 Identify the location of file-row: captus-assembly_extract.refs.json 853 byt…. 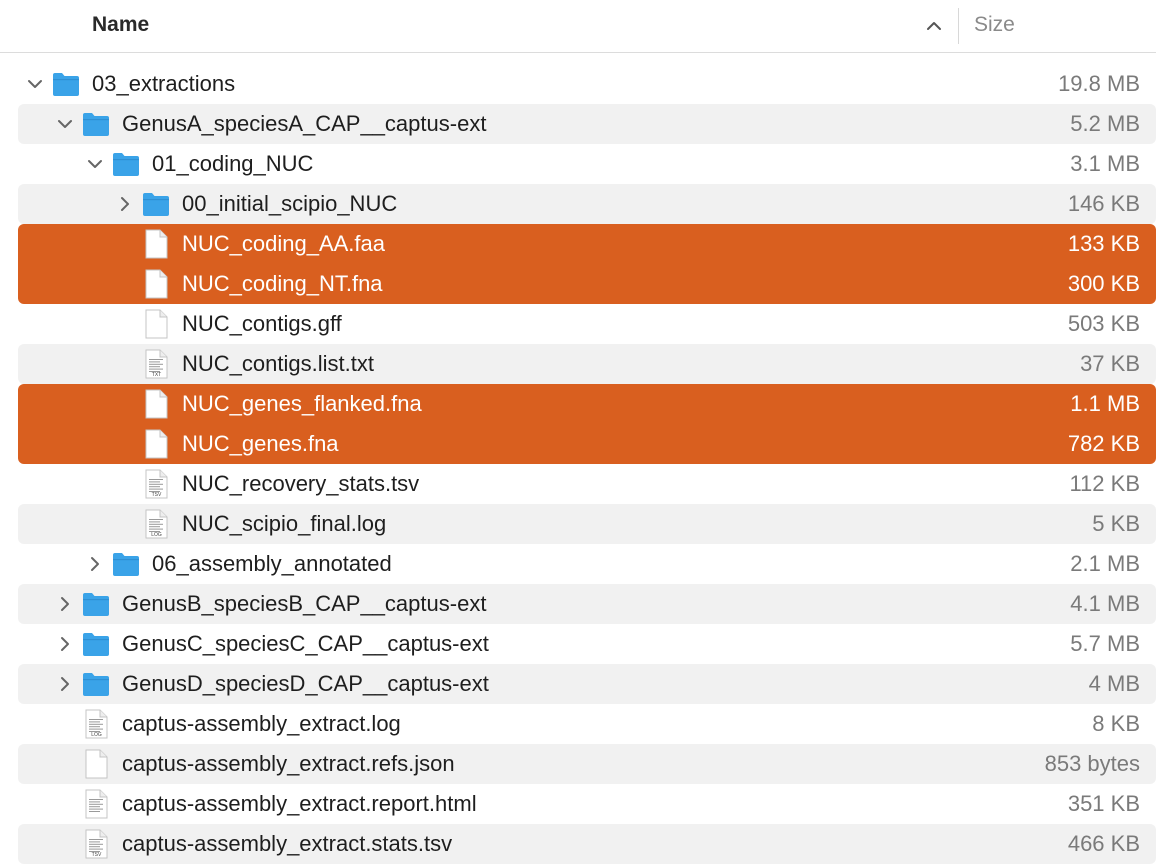
(587, 764).